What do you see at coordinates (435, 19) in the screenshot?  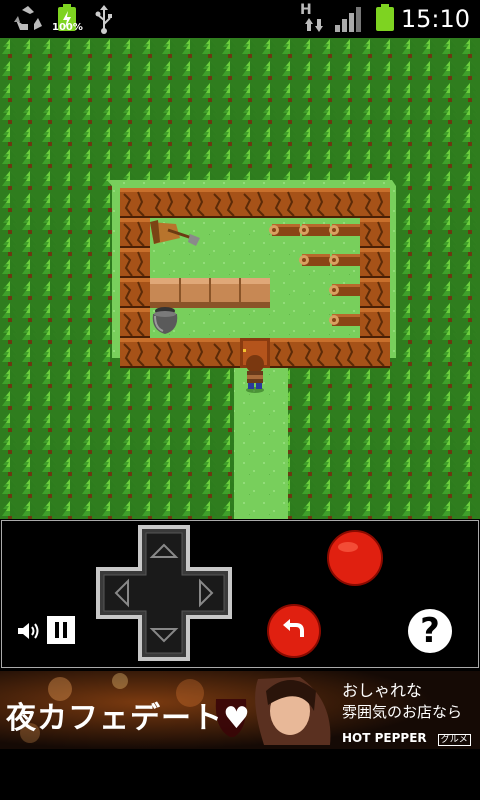 I see `clock: 15:10` at bounding box center [435, 19].